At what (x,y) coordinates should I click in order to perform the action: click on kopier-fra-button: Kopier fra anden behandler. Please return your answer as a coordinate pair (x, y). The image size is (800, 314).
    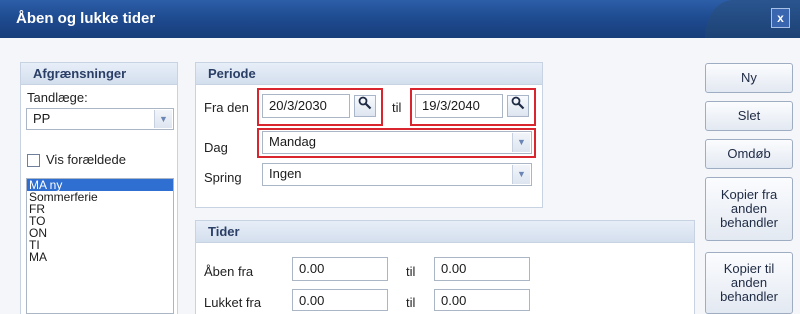
    Looking at the image, I should click on (749, 209).